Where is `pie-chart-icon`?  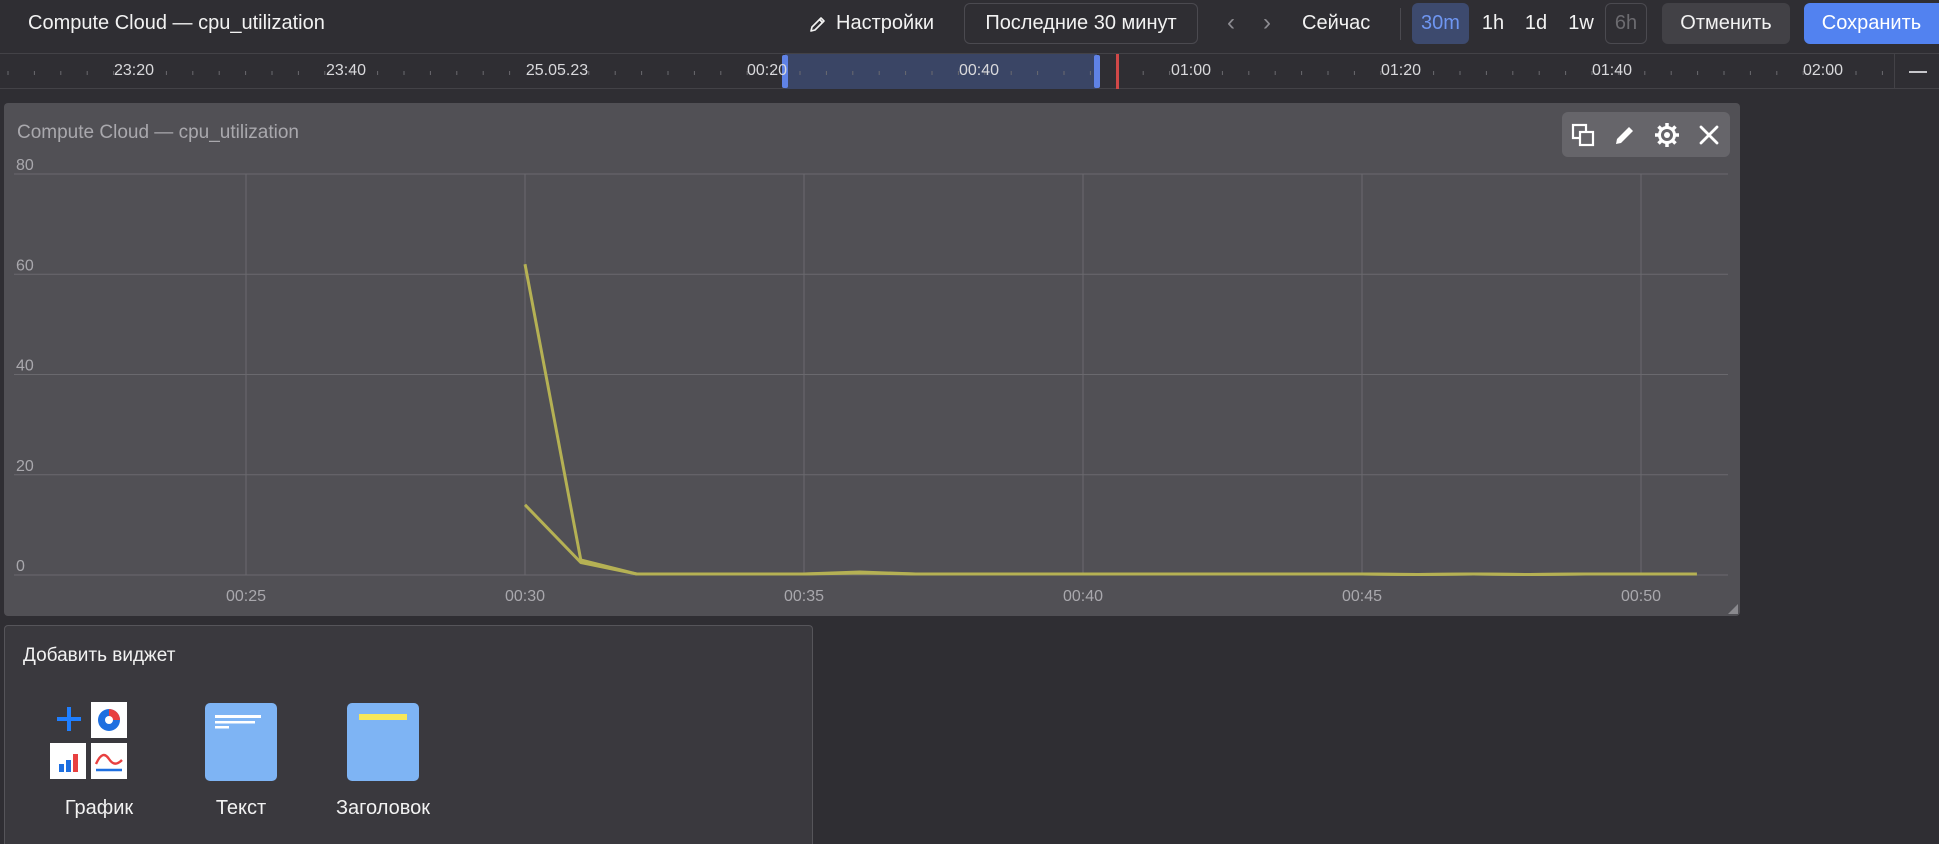 pie-chart-icon is located at coordinates (109, 720).